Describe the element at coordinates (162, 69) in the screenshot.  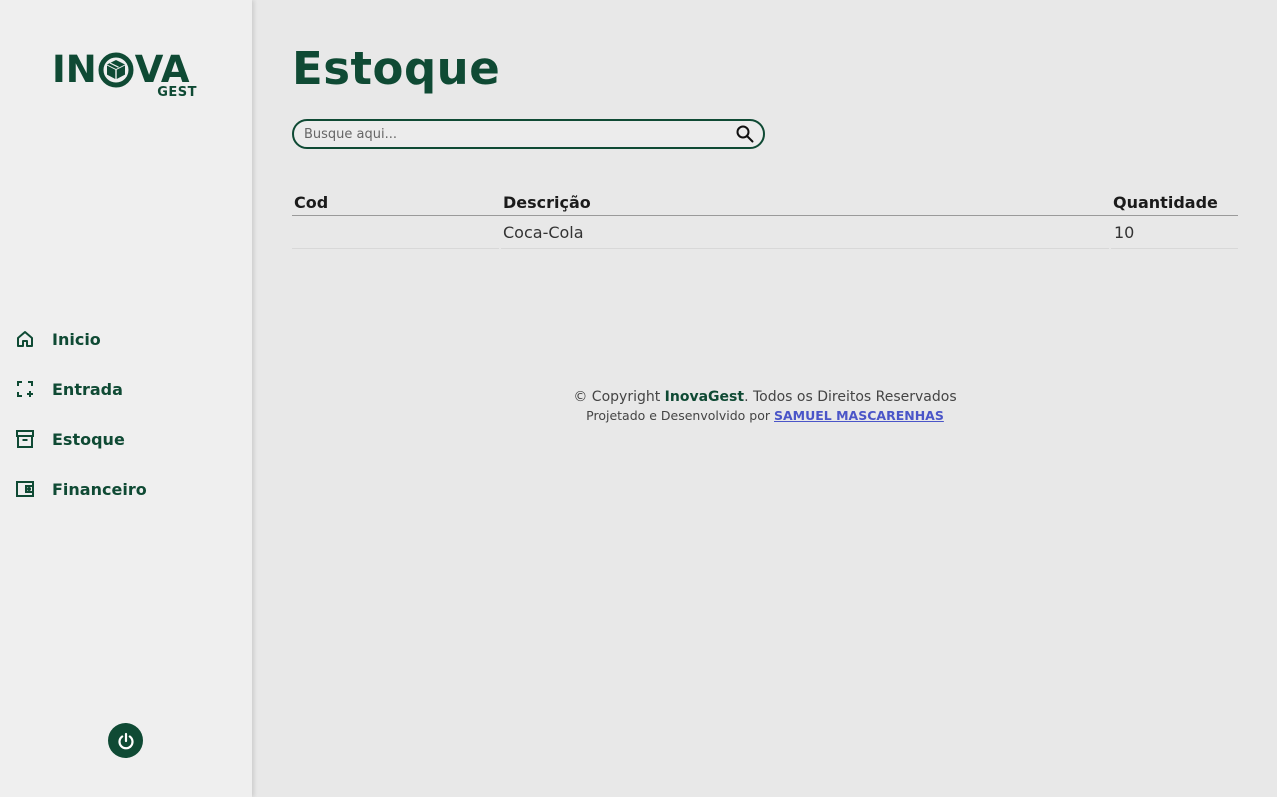
I see `logo-text-right: VA` at that location.